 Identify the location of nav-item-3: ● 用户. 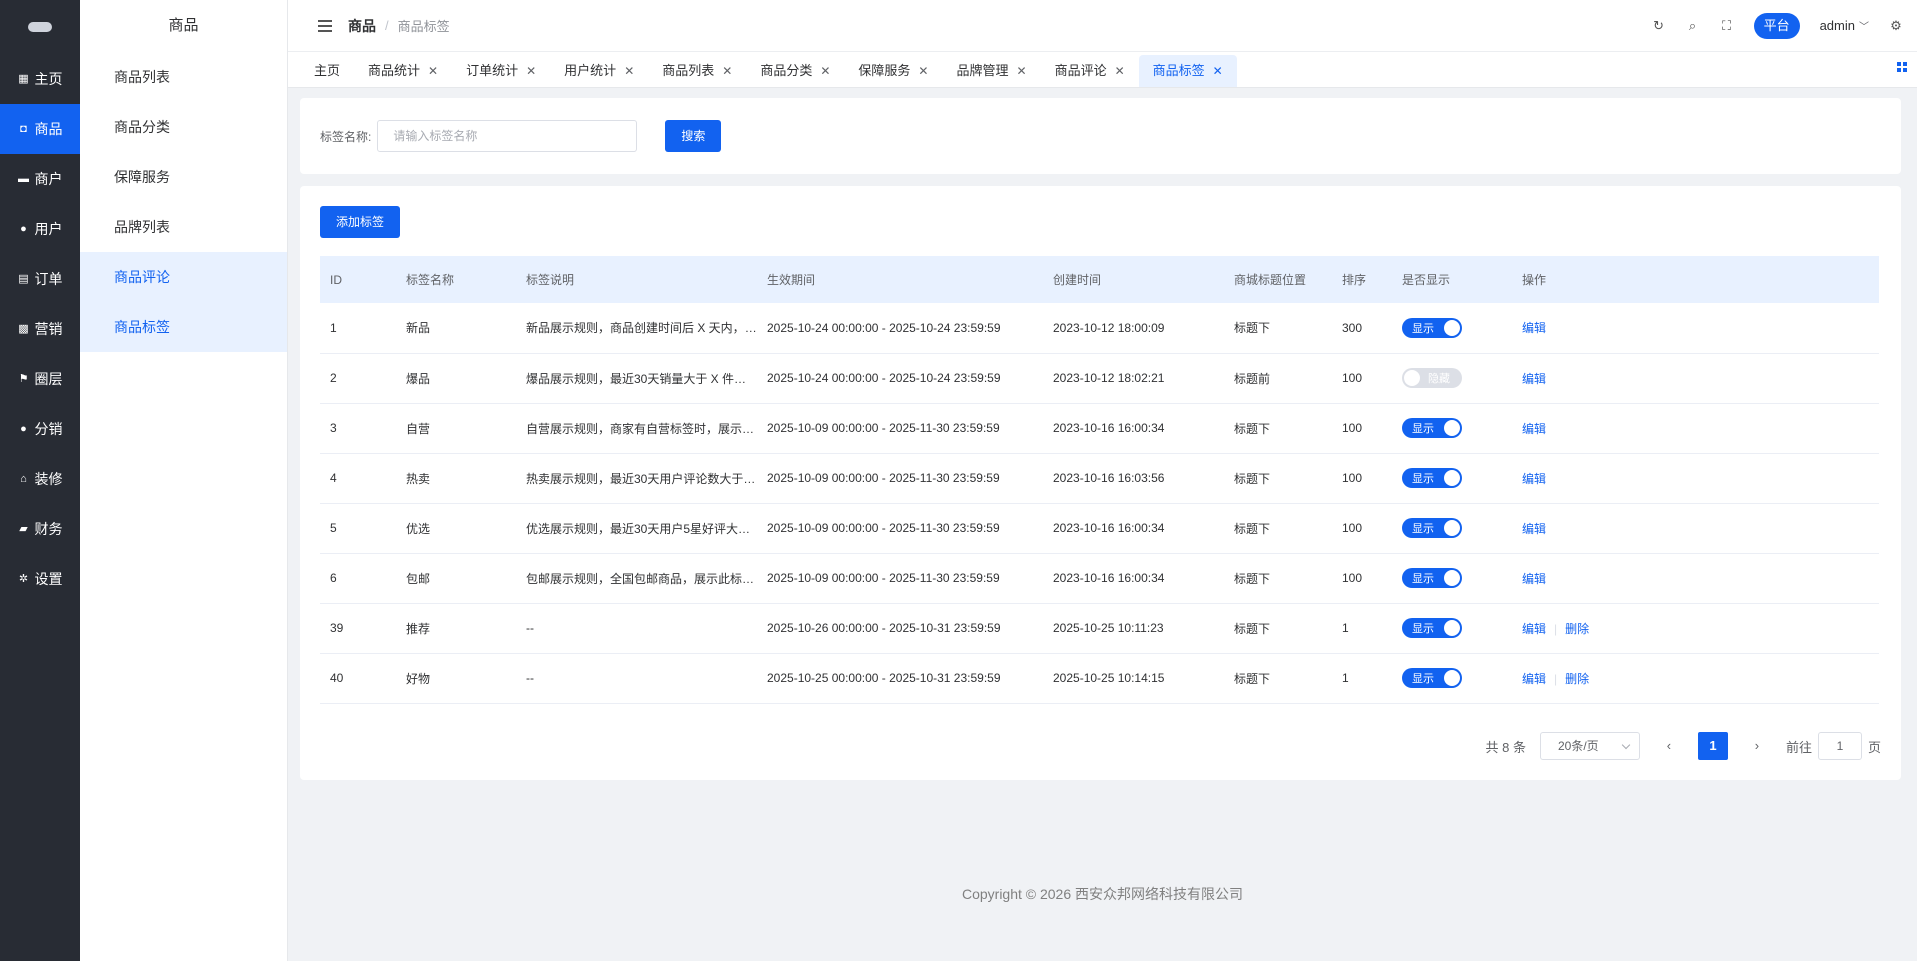
(40, 229).